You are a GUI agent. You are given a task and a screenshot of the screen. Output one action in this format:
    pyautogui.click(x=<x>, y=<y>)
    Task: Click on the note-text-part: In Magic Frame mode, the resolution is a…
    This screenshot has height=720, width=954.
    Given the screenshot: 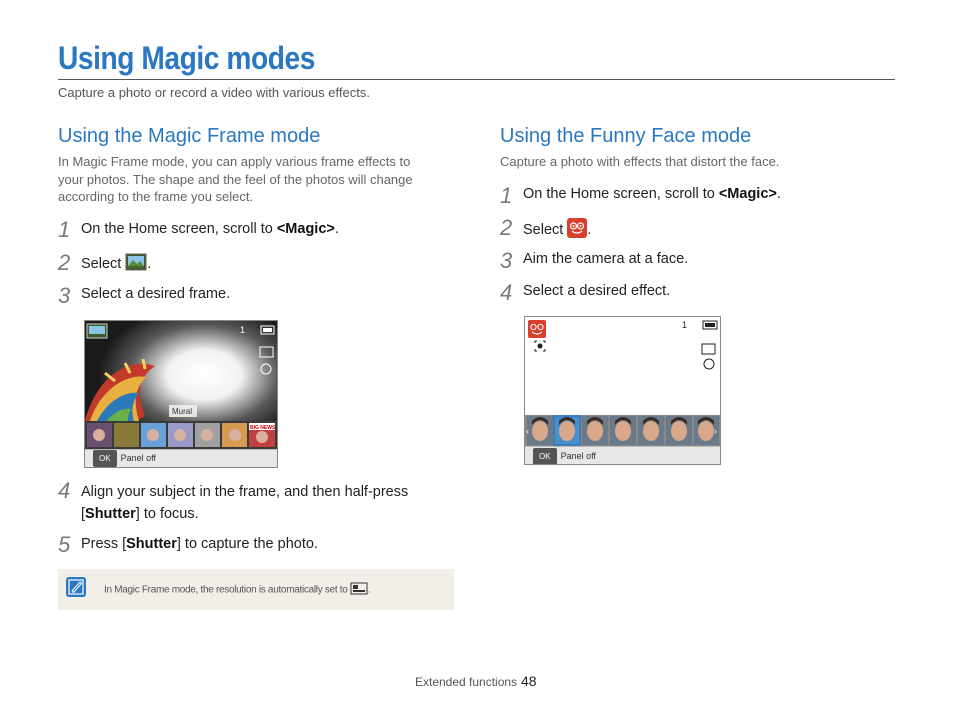 What is the action you would take?
    pyautogui.click(x=227, y=590)
    